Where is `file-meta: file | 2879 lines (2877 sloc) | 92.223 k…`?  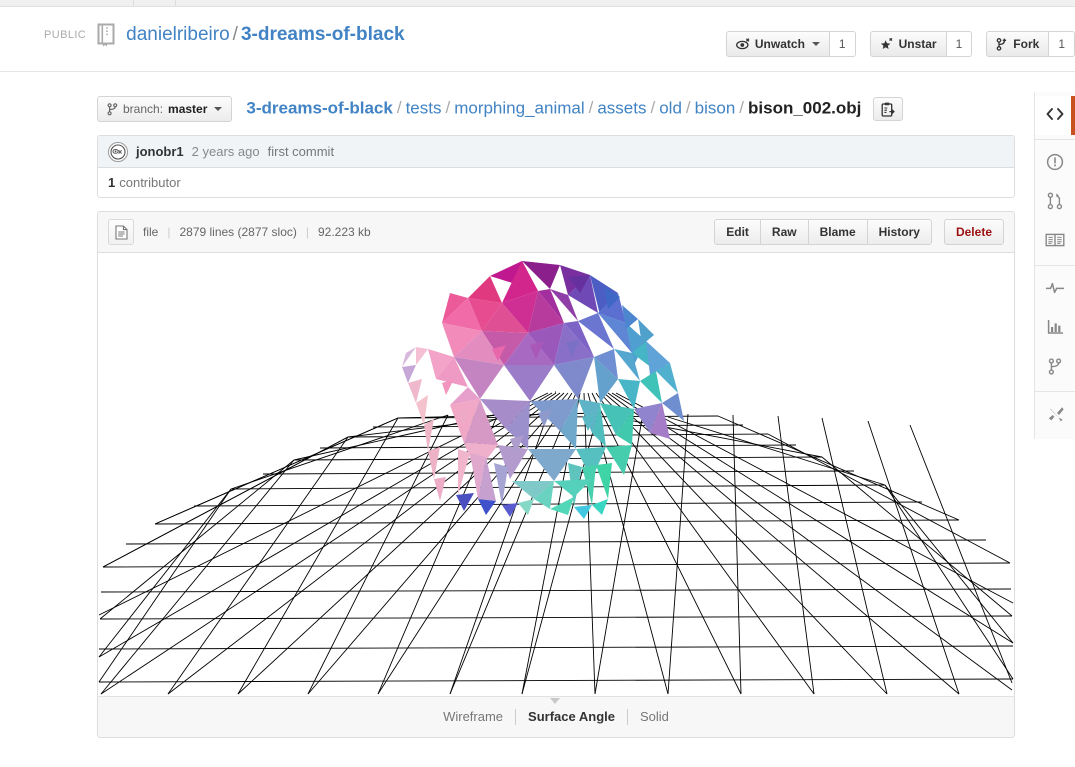
file-meta: file | 2879 lines (2877 sloc) | 92.223 k… is located at coordinates (239, 232).